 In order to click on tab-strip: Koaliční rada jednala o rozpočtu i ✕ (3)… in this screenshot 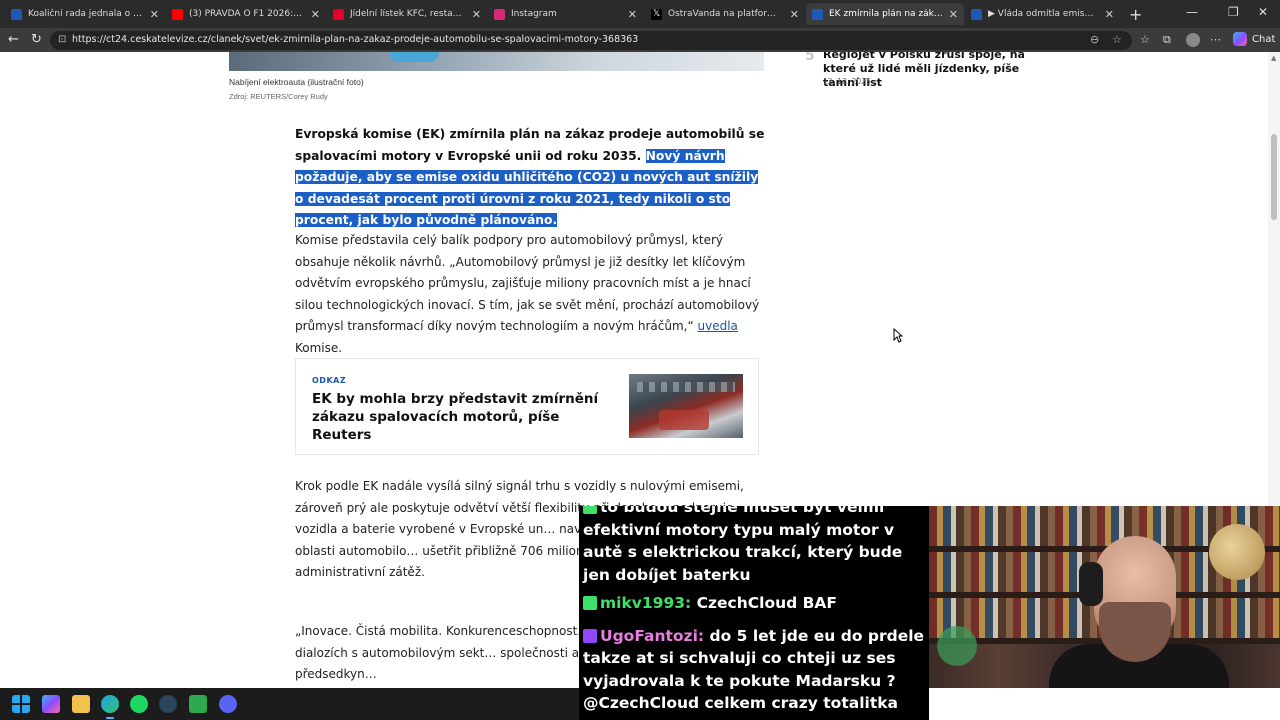, I will do `click(640, 14)`.